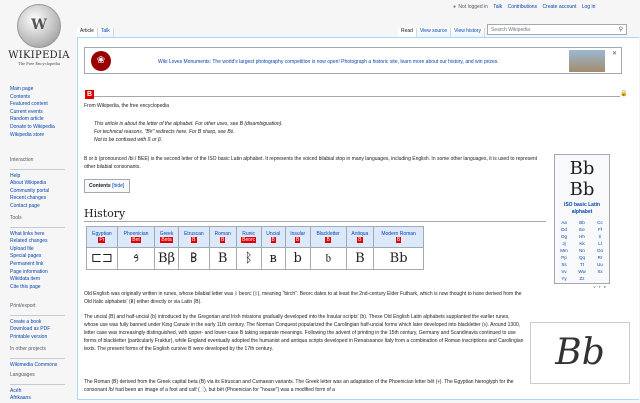 Image resolution: width=640 pixels, height=403 pixels. I want to click on infobox-letter-link: Pp, so click(564, 257).